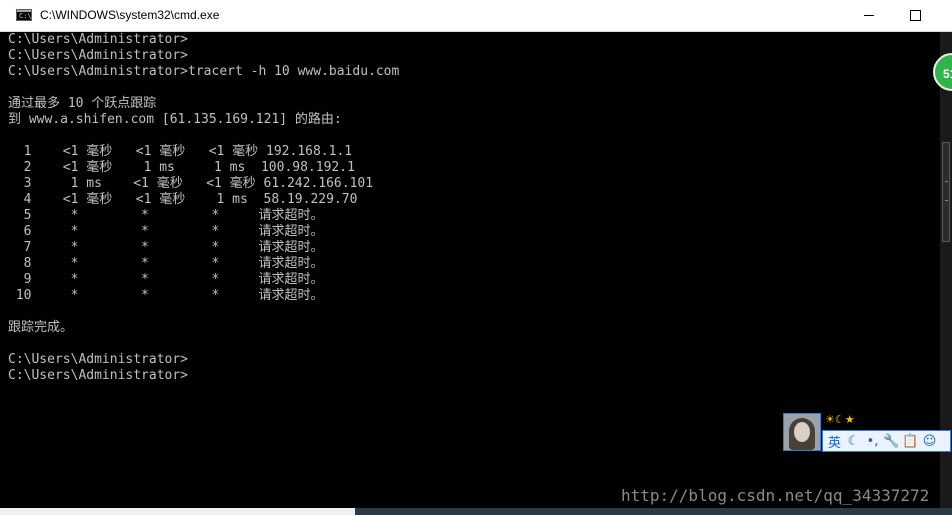 This screenshot has height=515, width=952. Describe the element at coordinates (41, 327) in the screenshot. I see `console-line: 跟踪完成。` at that location.